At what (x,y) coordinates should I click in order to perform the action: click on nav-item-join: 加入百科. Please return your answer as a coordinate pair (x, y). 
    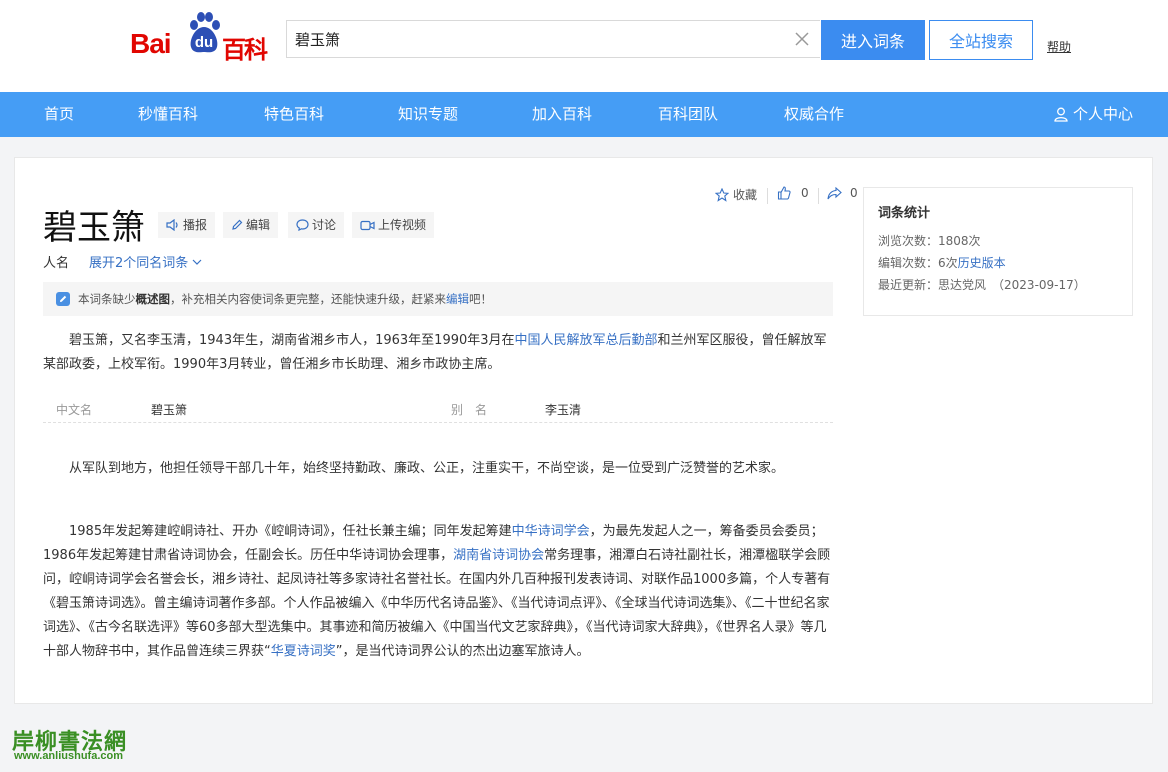
    Looking at the image, I should click on (562, 114).